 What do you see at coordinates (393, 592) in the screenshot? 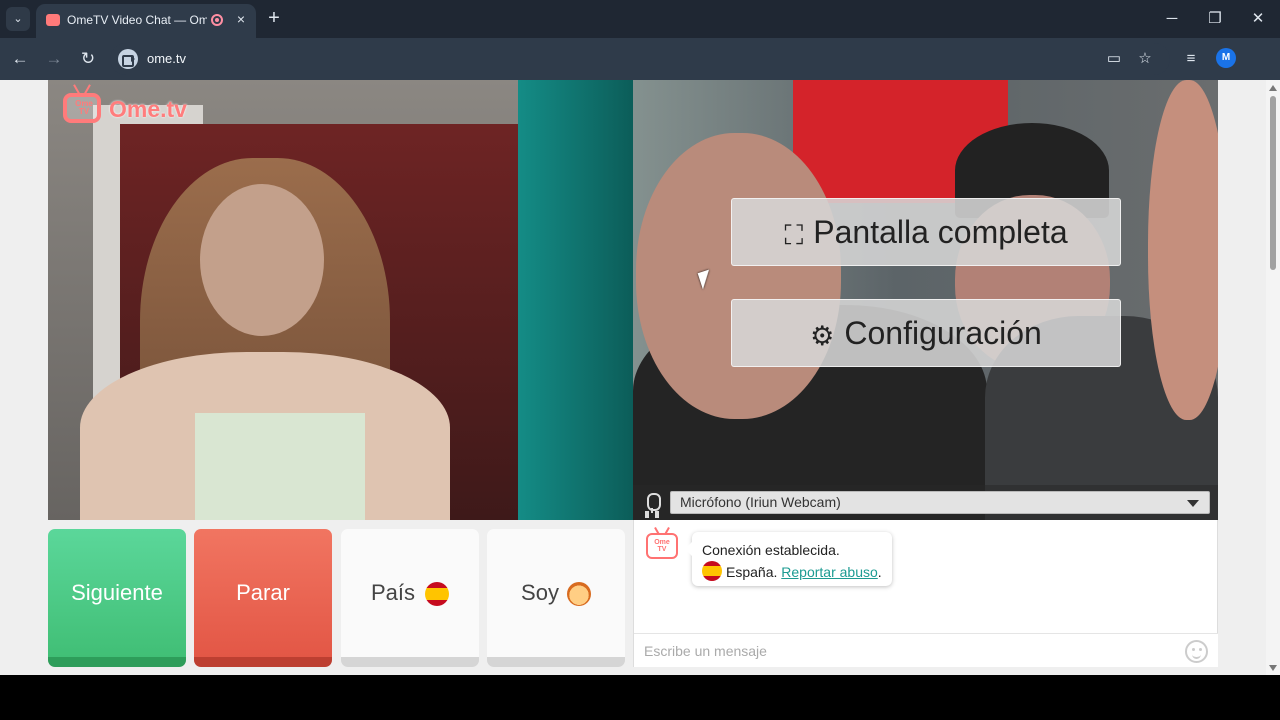
I see `country-label: País` at bounding box center [393, 592].